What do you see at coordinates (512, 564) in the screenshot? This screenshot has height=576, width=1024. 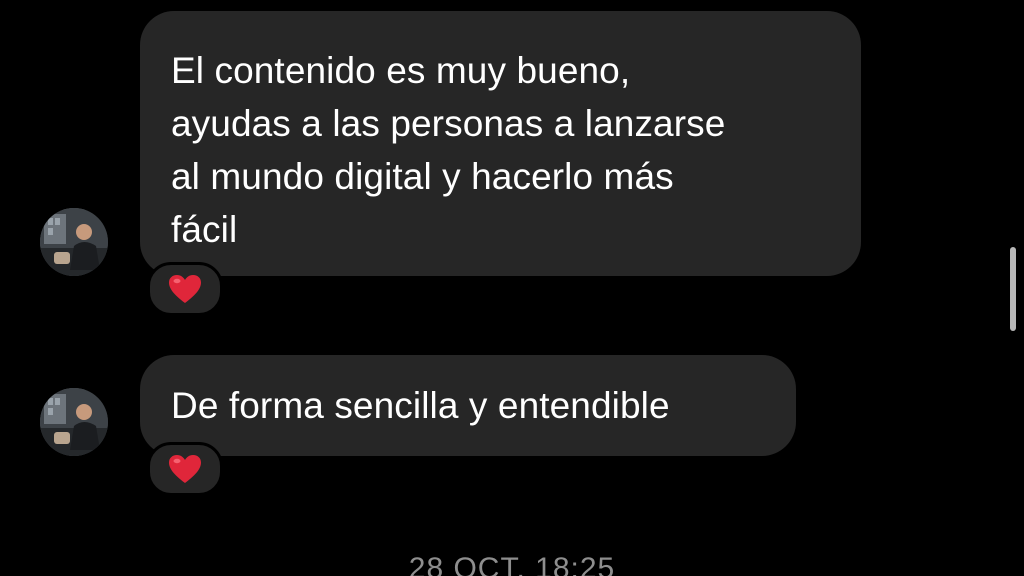 I see `chat-timestamp: 28 OCT, 18:25` at bounding box center [512, 564].